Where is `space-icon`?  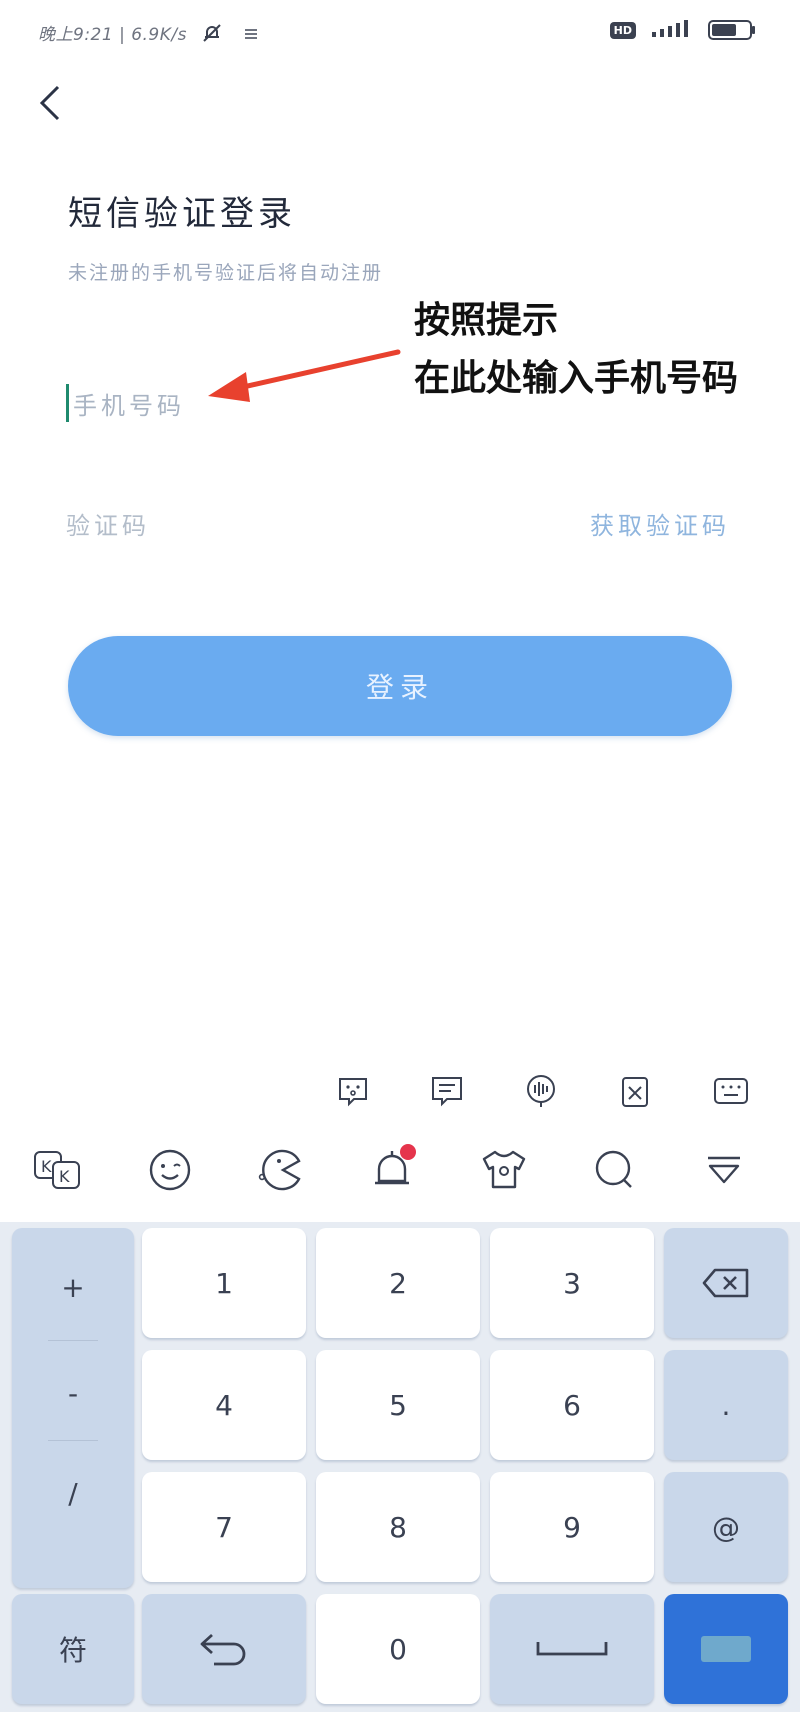 space-icon is located at coordinates (572, 1649).